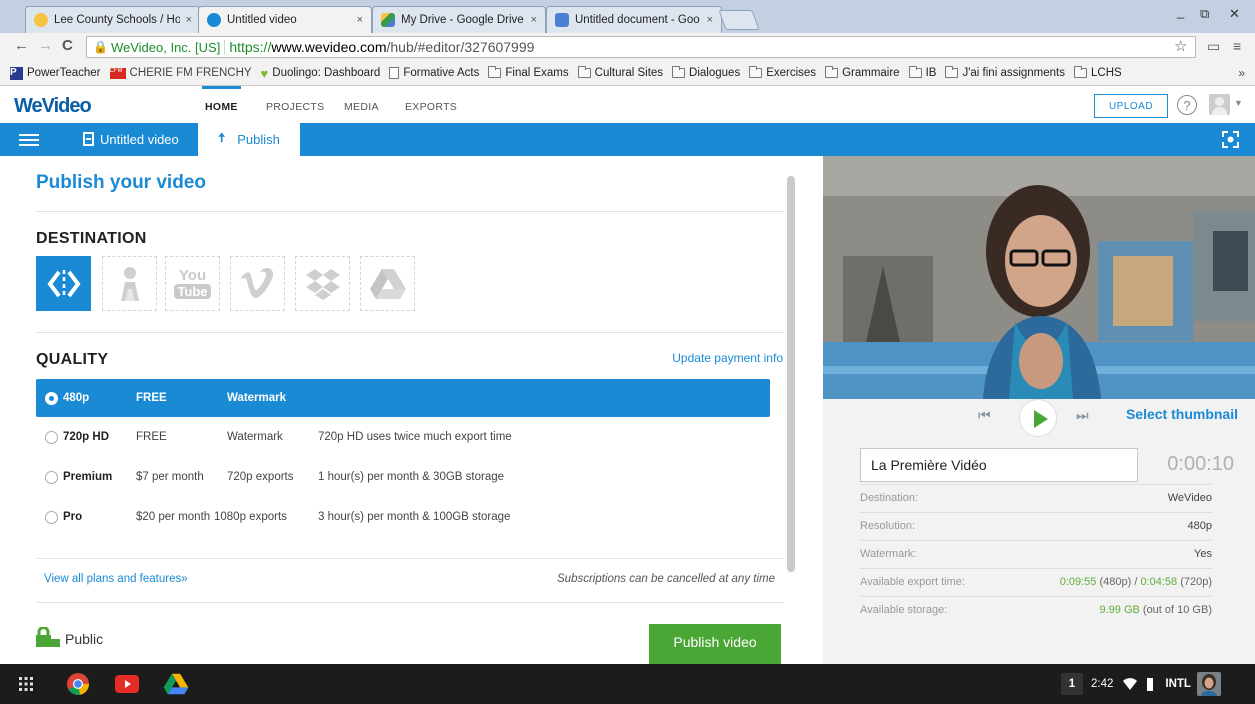 The width and height of the screenshot is (1255, 704). I want to click on hamburger-menu-icon, so click(29, 140).